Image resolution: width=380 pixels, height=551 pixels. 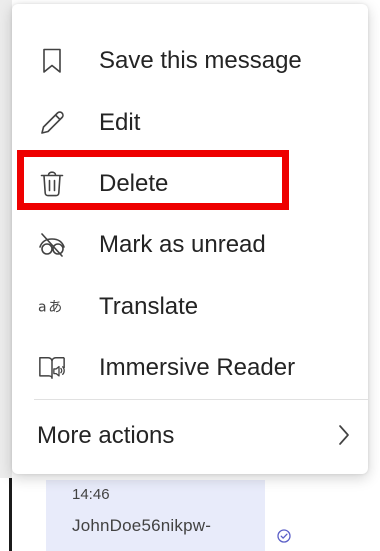 What do you see at coordinates (197, 367) in the screenshot?
I see `menu-item-label: Immersive Reader` at bounding box center [197, 367].